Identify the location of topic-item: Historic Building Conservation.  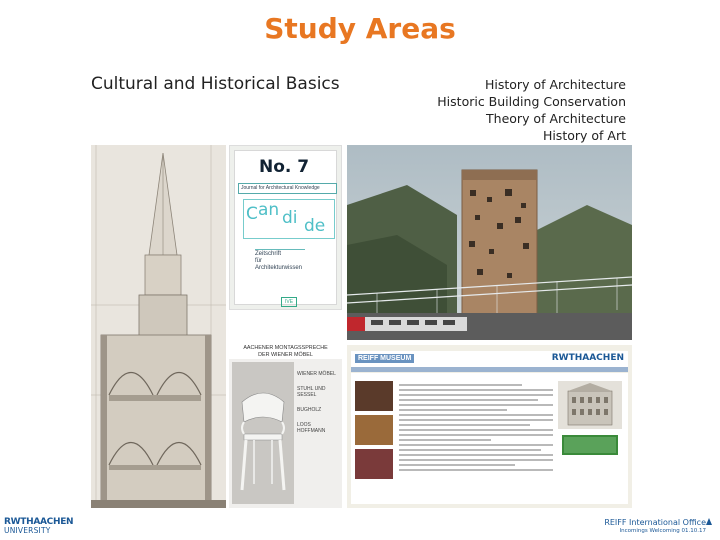
(531, 101).